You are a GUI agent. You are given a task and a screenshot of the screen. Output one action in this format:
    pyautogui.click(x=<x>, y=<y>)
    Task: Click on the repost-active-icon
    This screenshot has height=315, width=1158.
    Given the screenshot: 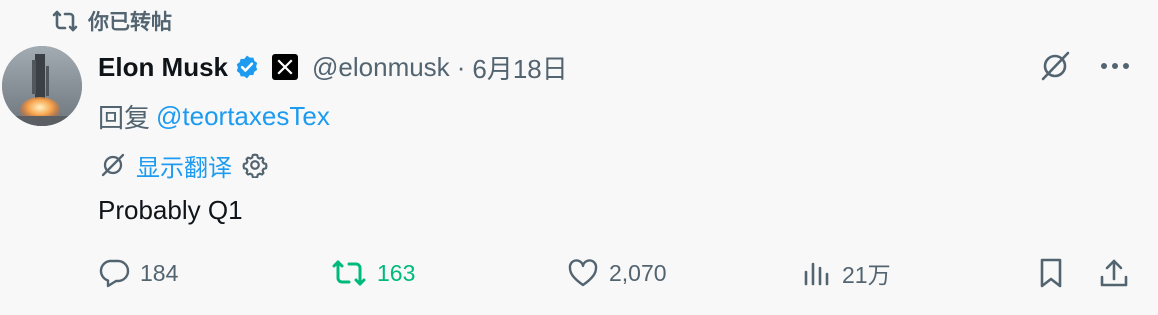 What is the action you would take?
    pyautogui.click(x=349, y=273)
    